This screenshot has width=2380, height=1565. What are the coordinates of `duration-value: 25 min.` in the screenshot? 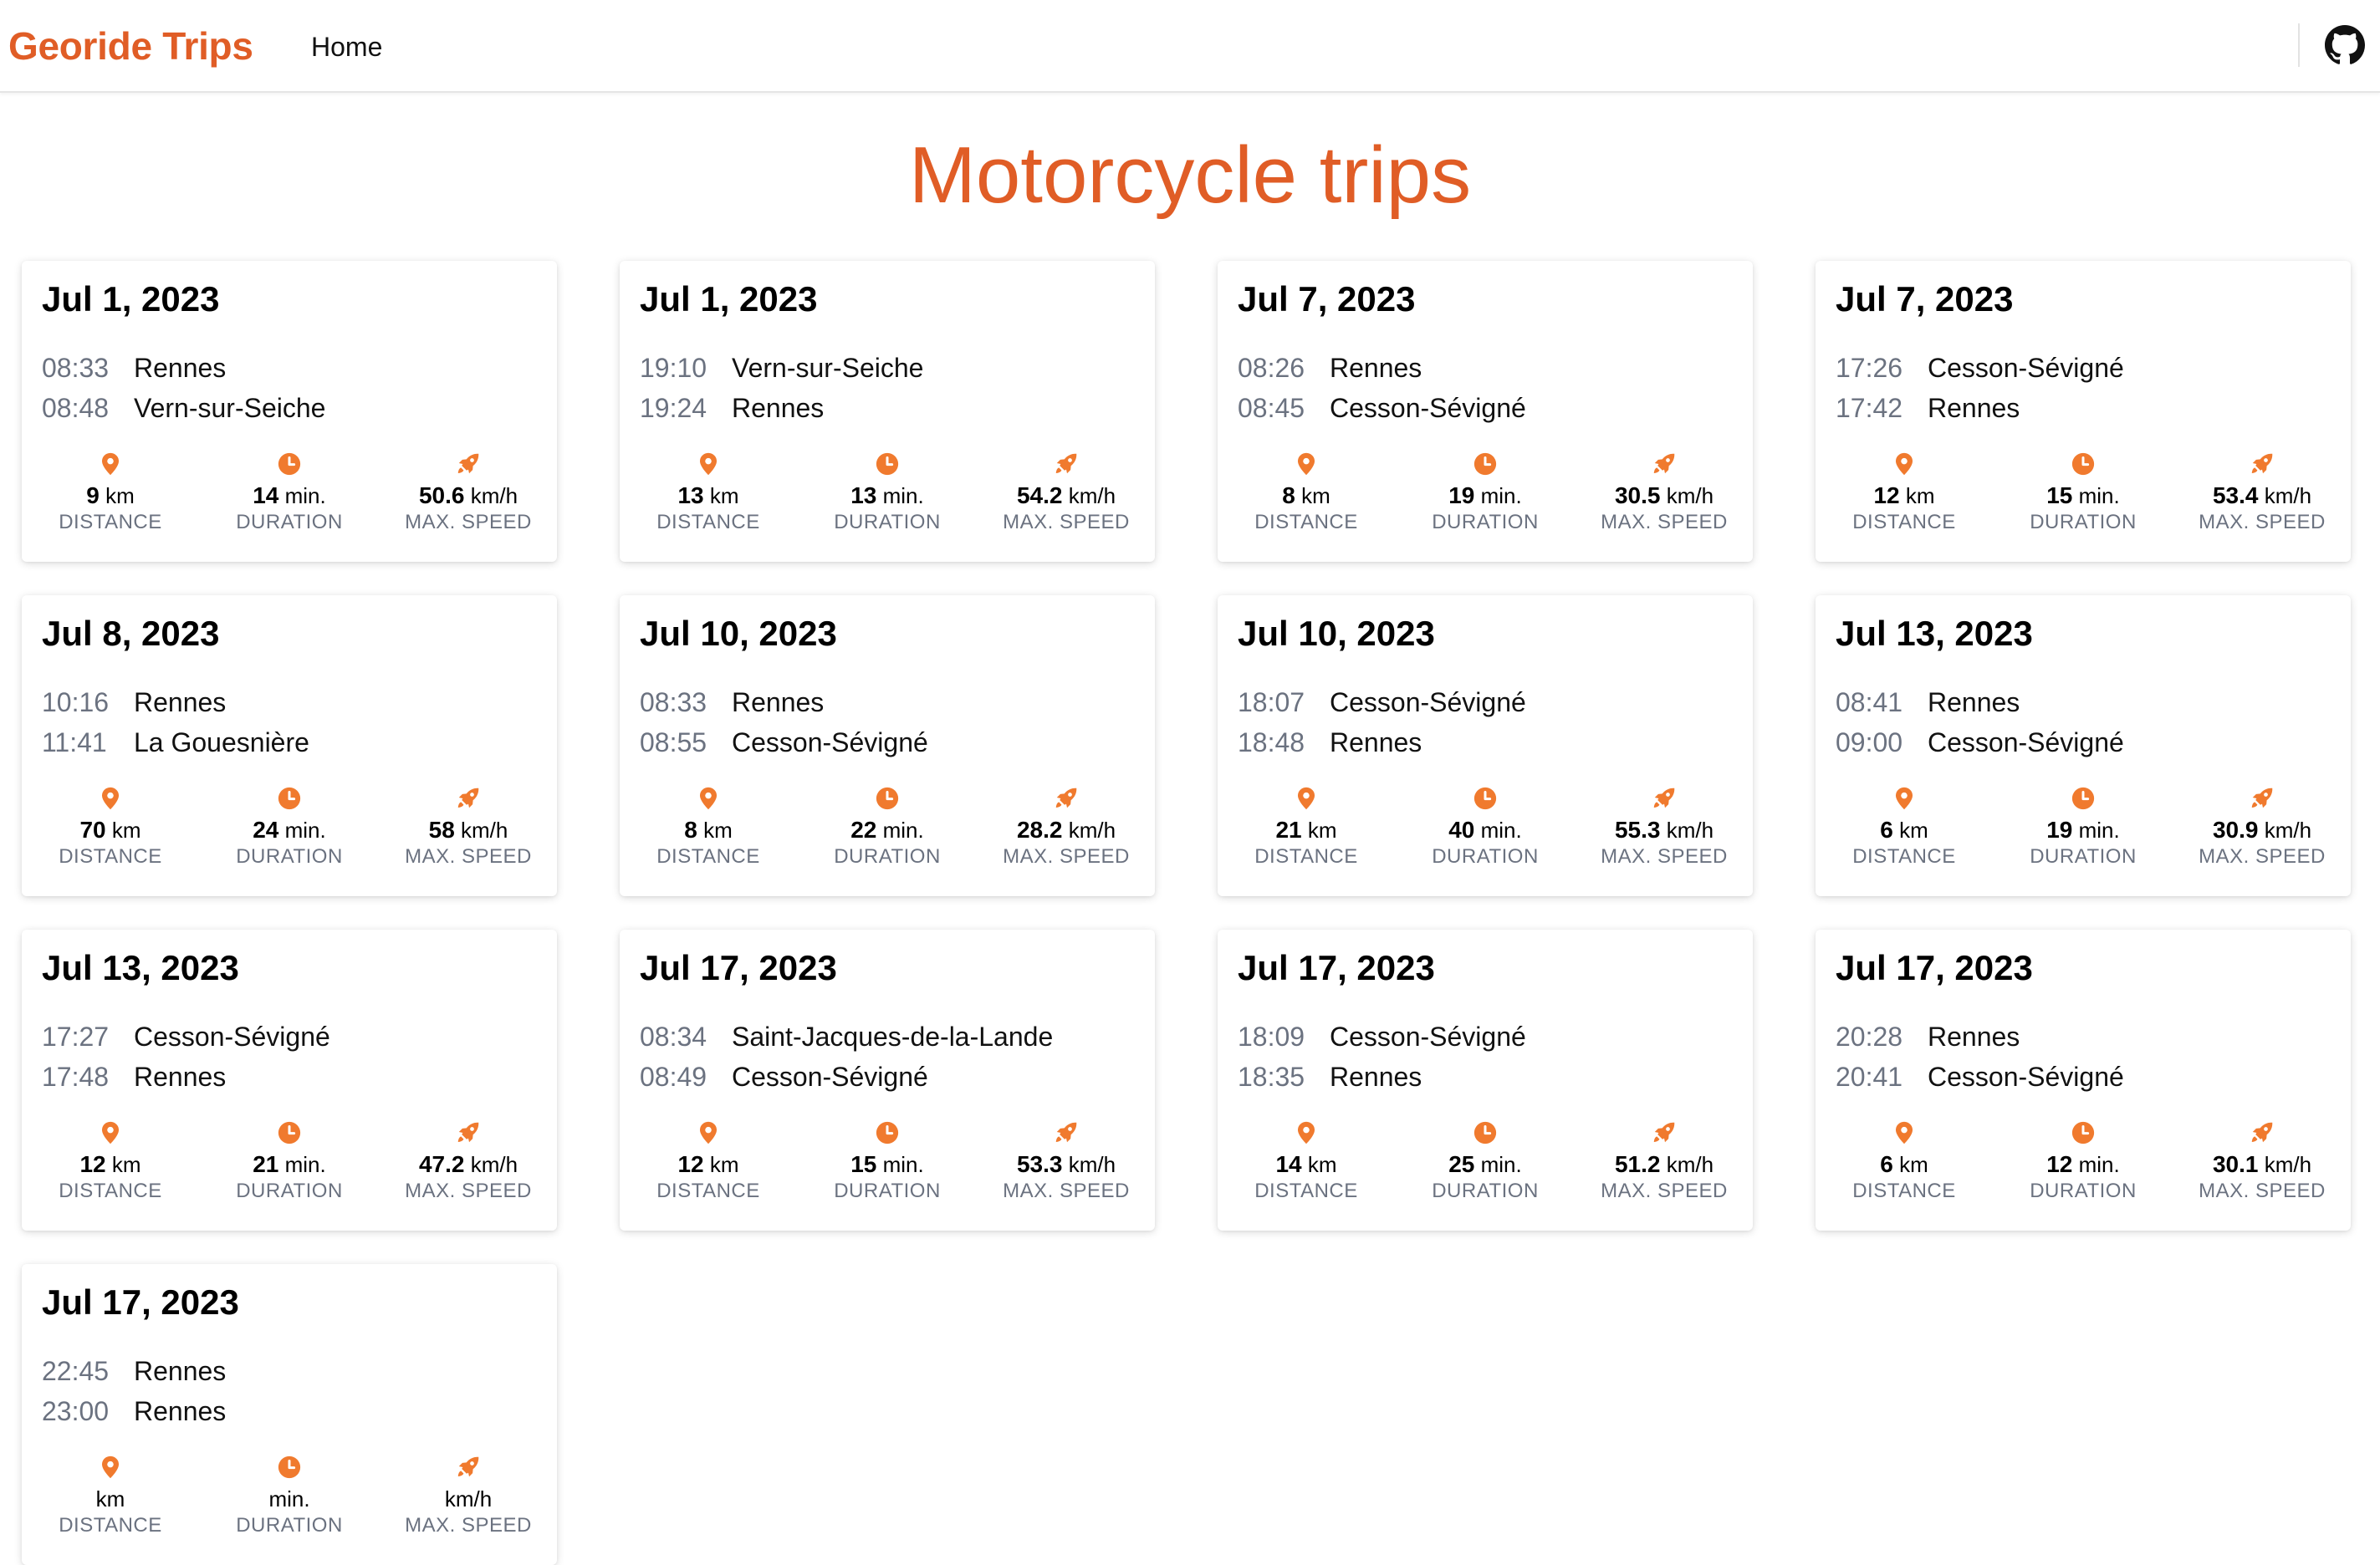 It's located at (1485, 1164).